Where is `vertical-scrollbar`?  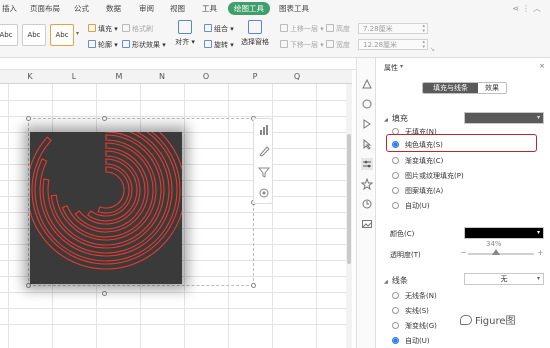
vertical-scrollbar is located at coordinates (349, 216).